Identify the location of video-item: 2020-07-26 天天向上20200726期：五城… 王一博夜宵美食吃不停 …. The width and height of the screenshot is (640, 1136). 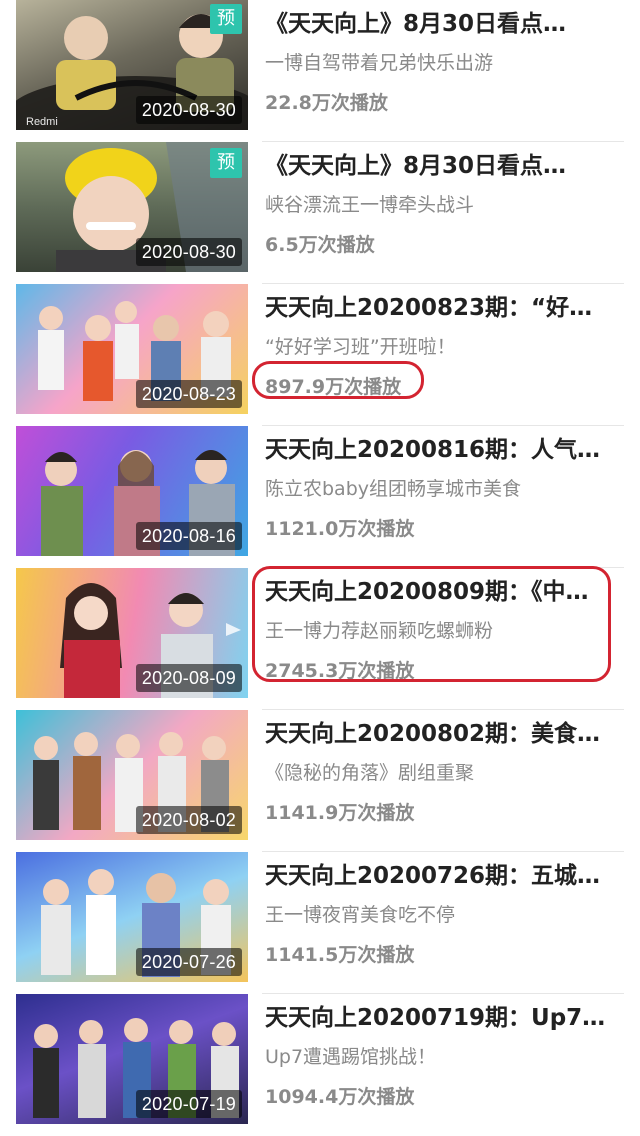
(320, 923).